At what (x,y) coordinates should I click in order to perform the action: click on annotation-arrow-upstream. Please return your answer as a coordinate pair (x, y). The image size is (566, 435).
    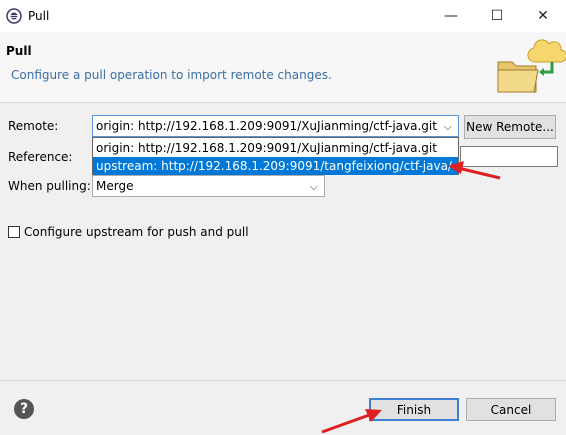
    Looking at the image, I should click on (474, 170).